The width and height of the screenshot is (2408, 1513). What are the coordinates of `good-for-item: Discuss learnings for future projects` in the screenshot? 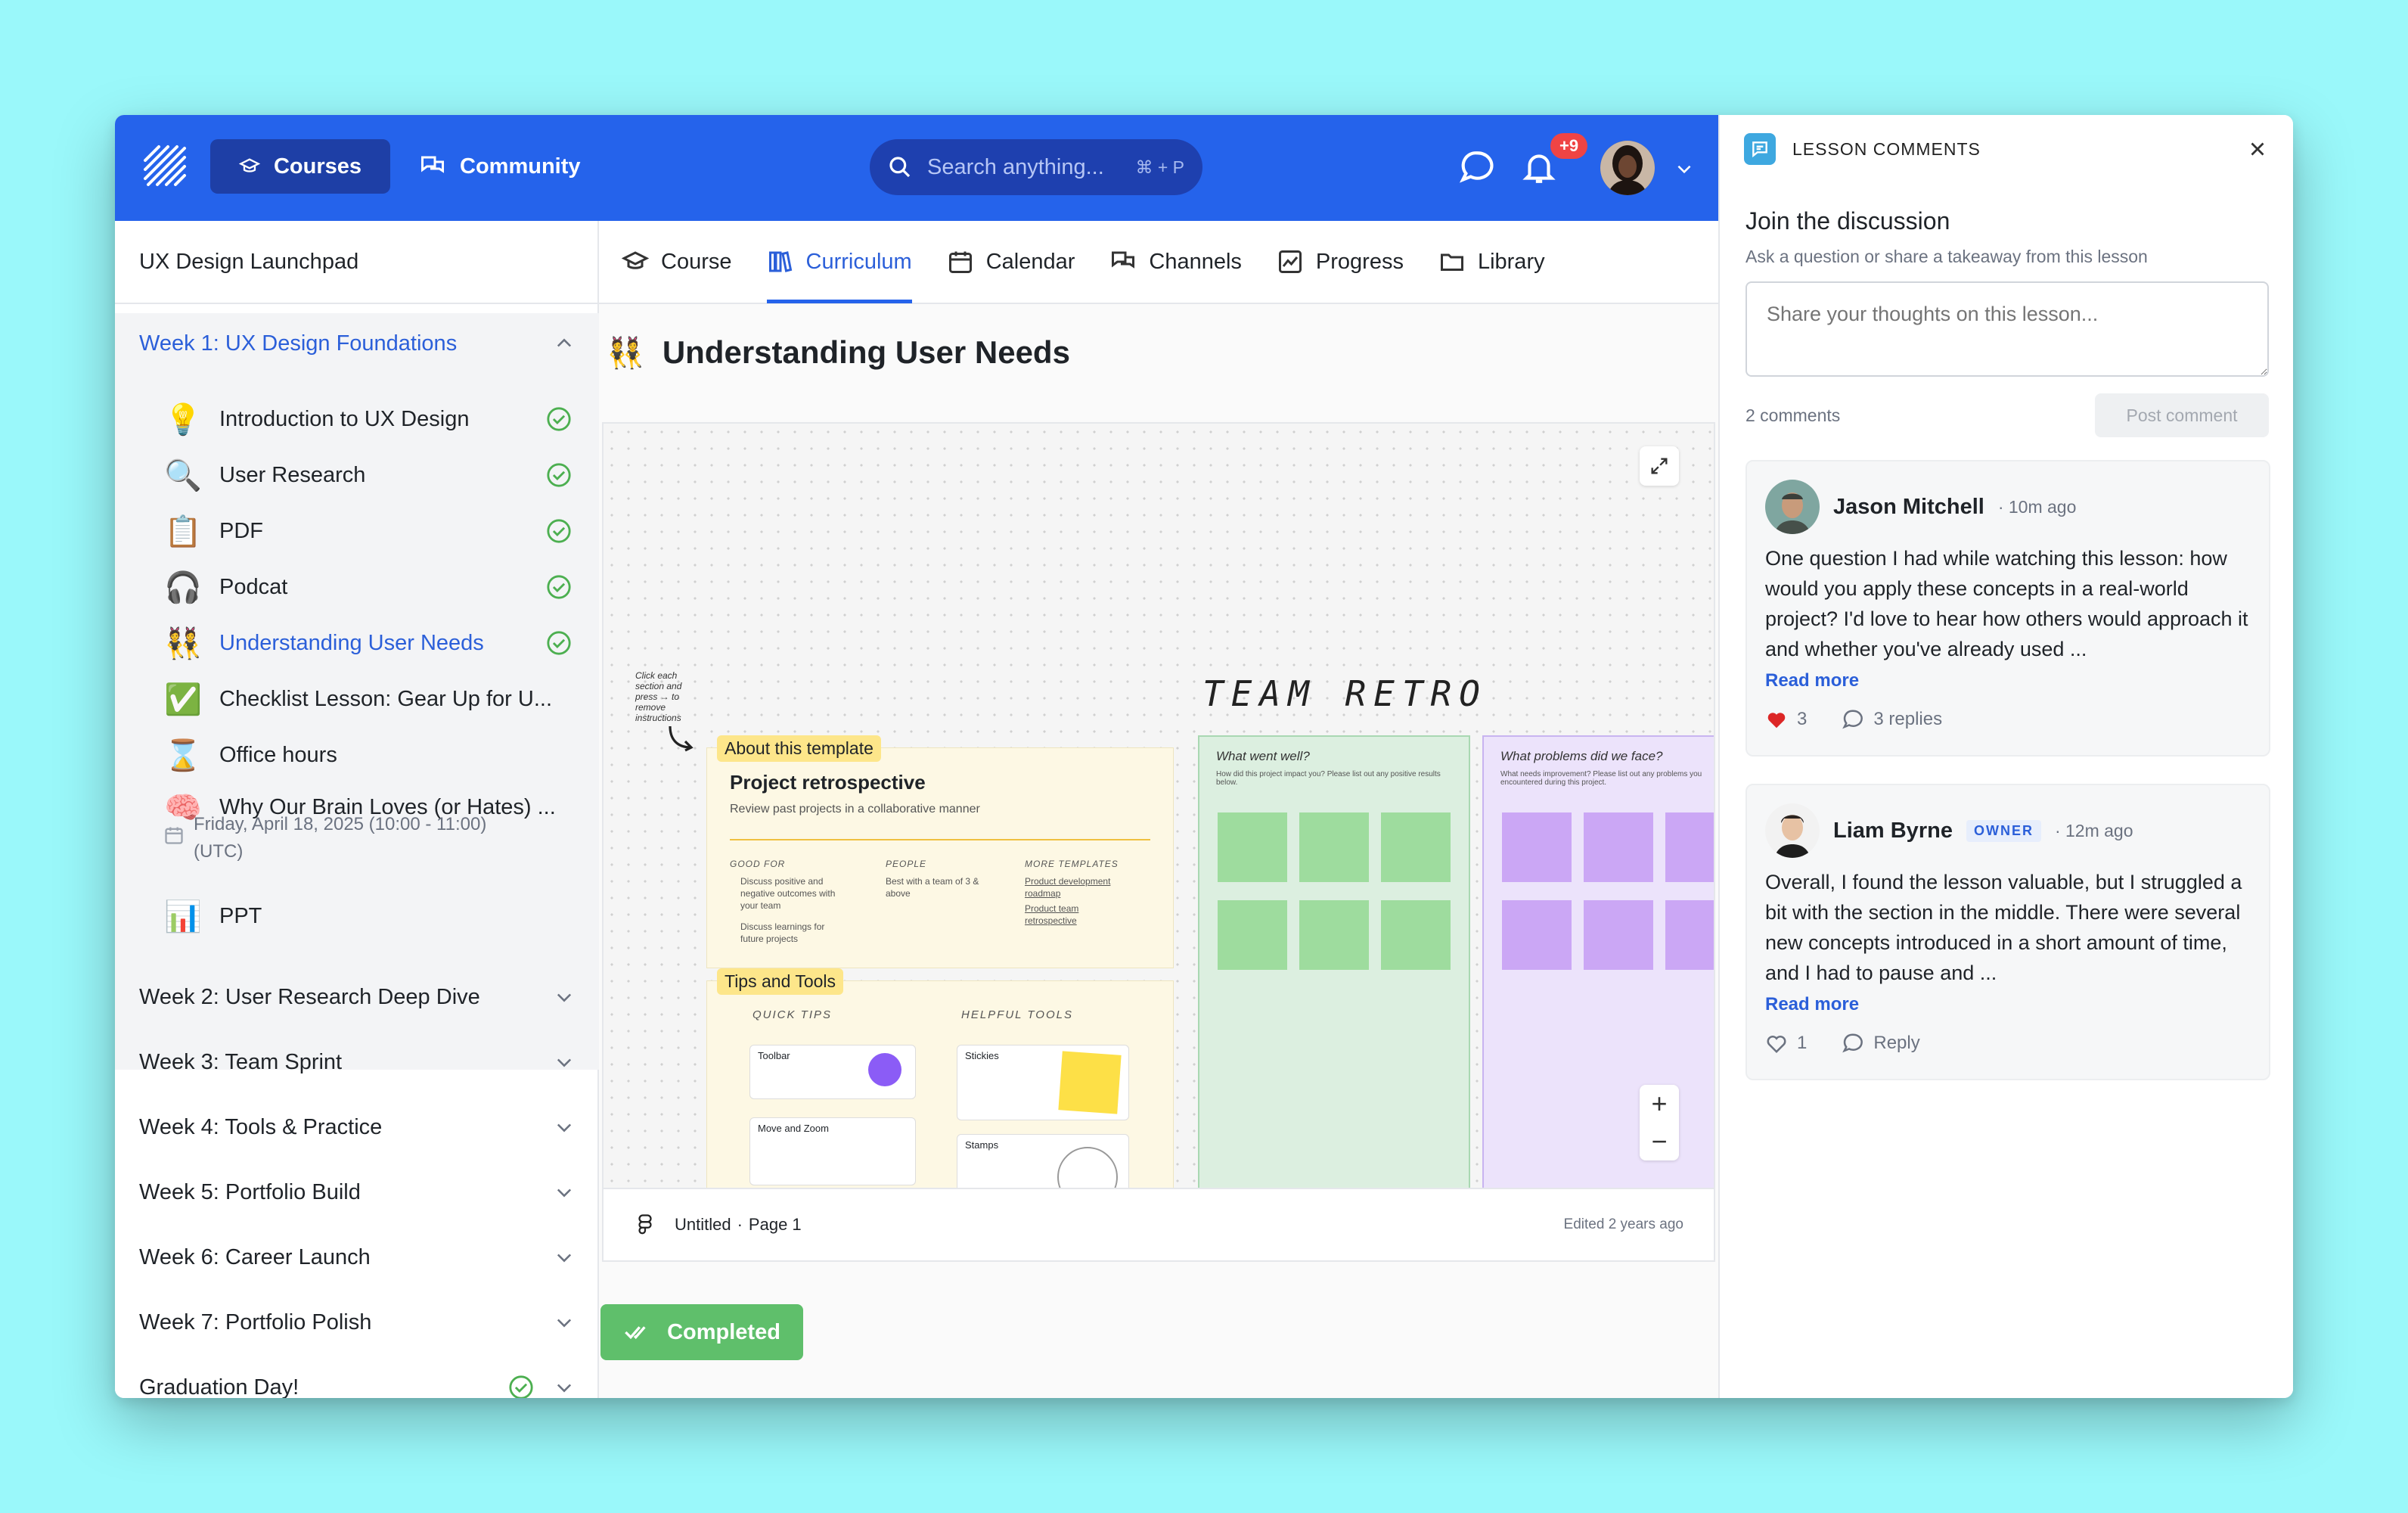 It's located at (782, 932).